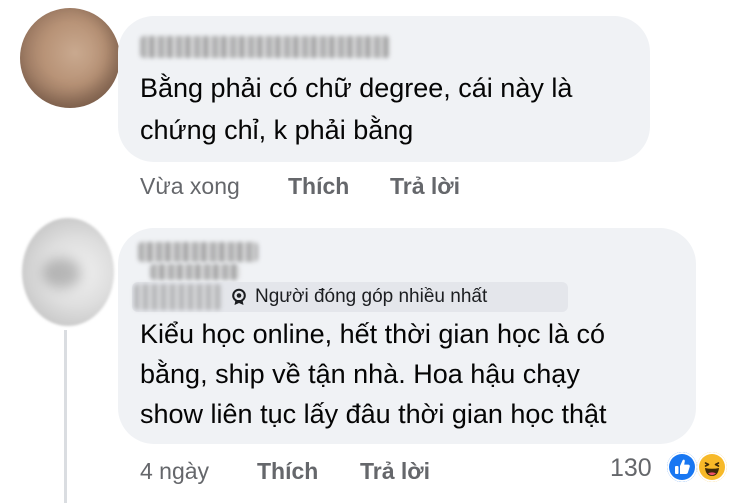  What do you see at coordinates (712, 467) in the screenshot?
I see `haha-icon` at bounding box center [712, 467].